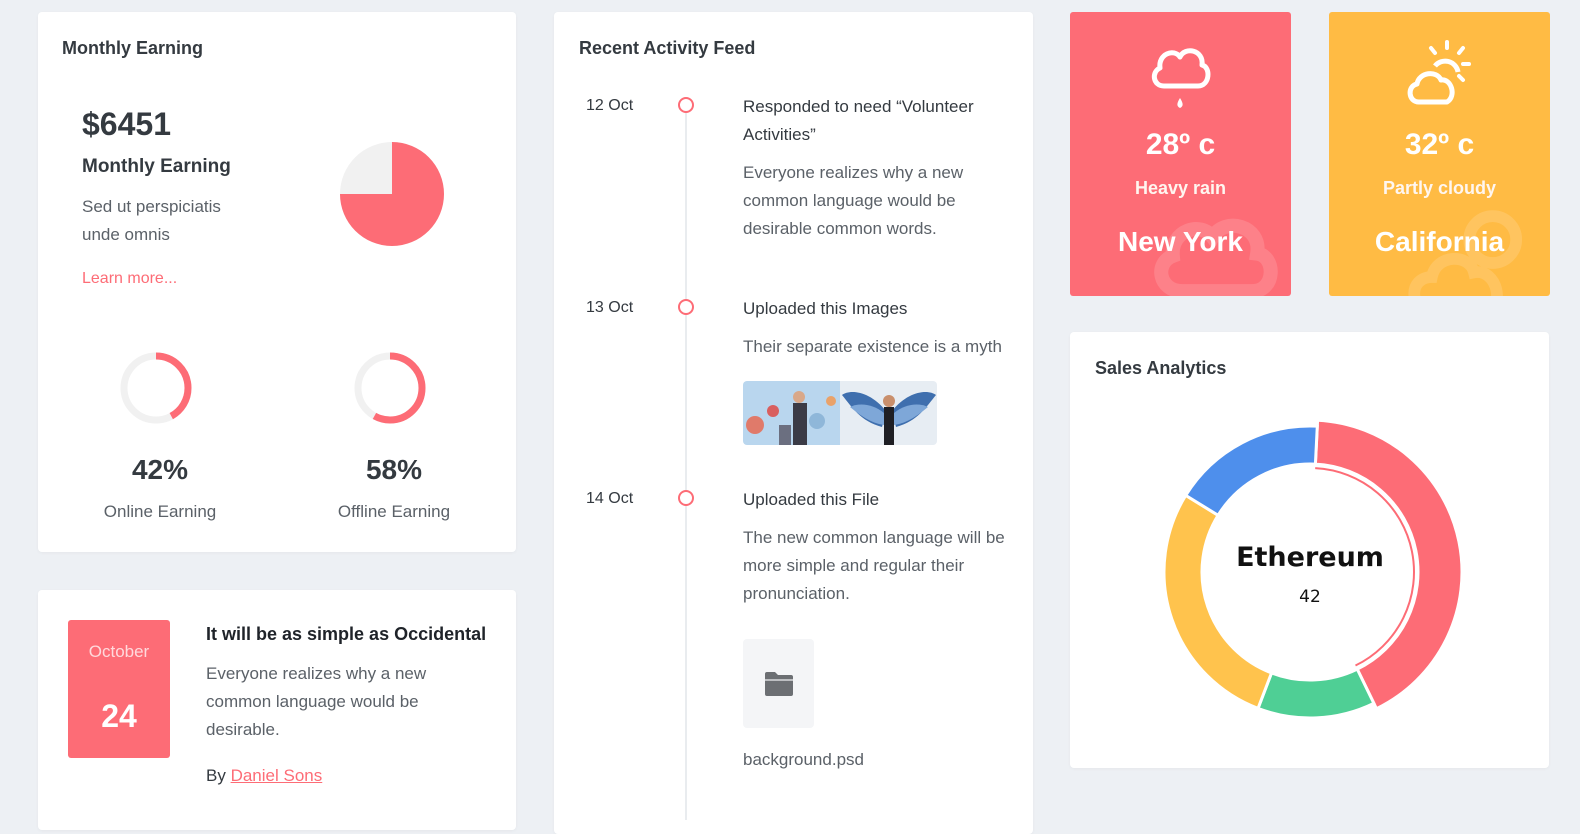 This screenshot has width=1580, height=834. I want to click on uploaded-image-balloons, so click(791, 413).